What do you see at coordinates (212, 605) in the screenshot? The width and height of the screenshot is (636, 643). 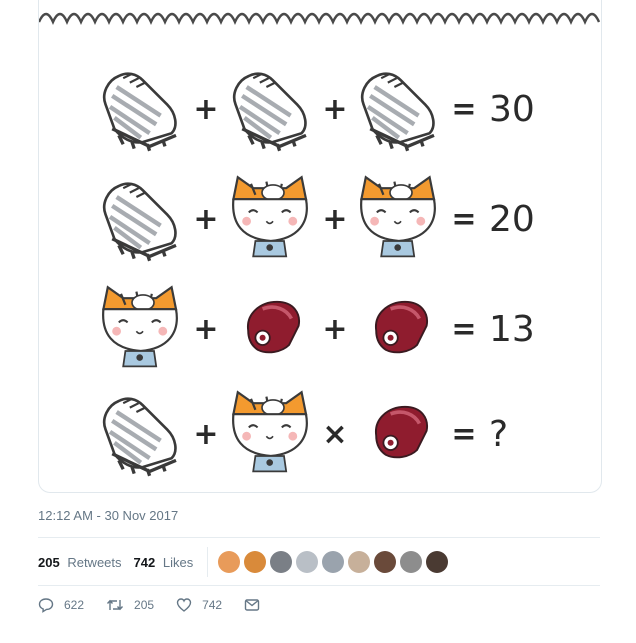 I see `like-count: 742` at bounding box center [212, 605].